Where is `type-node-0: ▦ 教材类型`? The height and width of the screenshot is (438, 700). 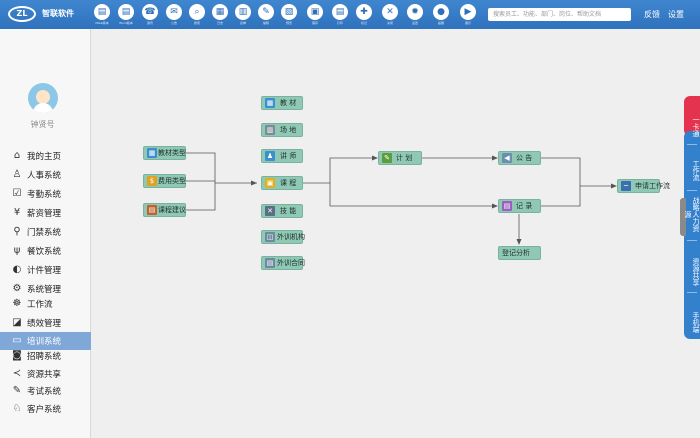 type-node-0: ▦ 教材类型 is located at coordinates (164, 153).